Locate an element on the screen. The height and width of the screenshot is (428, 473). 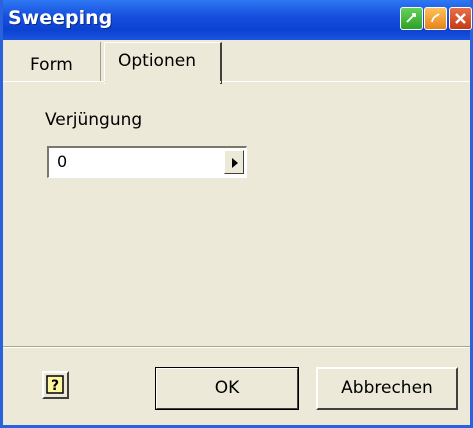
taper-label: Verjüngung is located at coordinates (94, 120).